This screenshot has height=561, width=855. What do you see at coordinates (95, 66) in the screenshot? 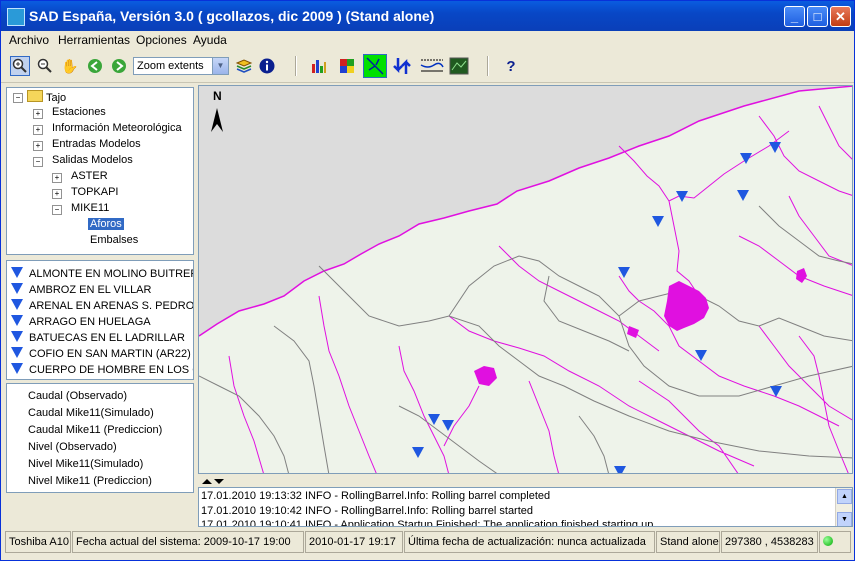
I see `back-arrow-icon` at bounding box center [95, 66].